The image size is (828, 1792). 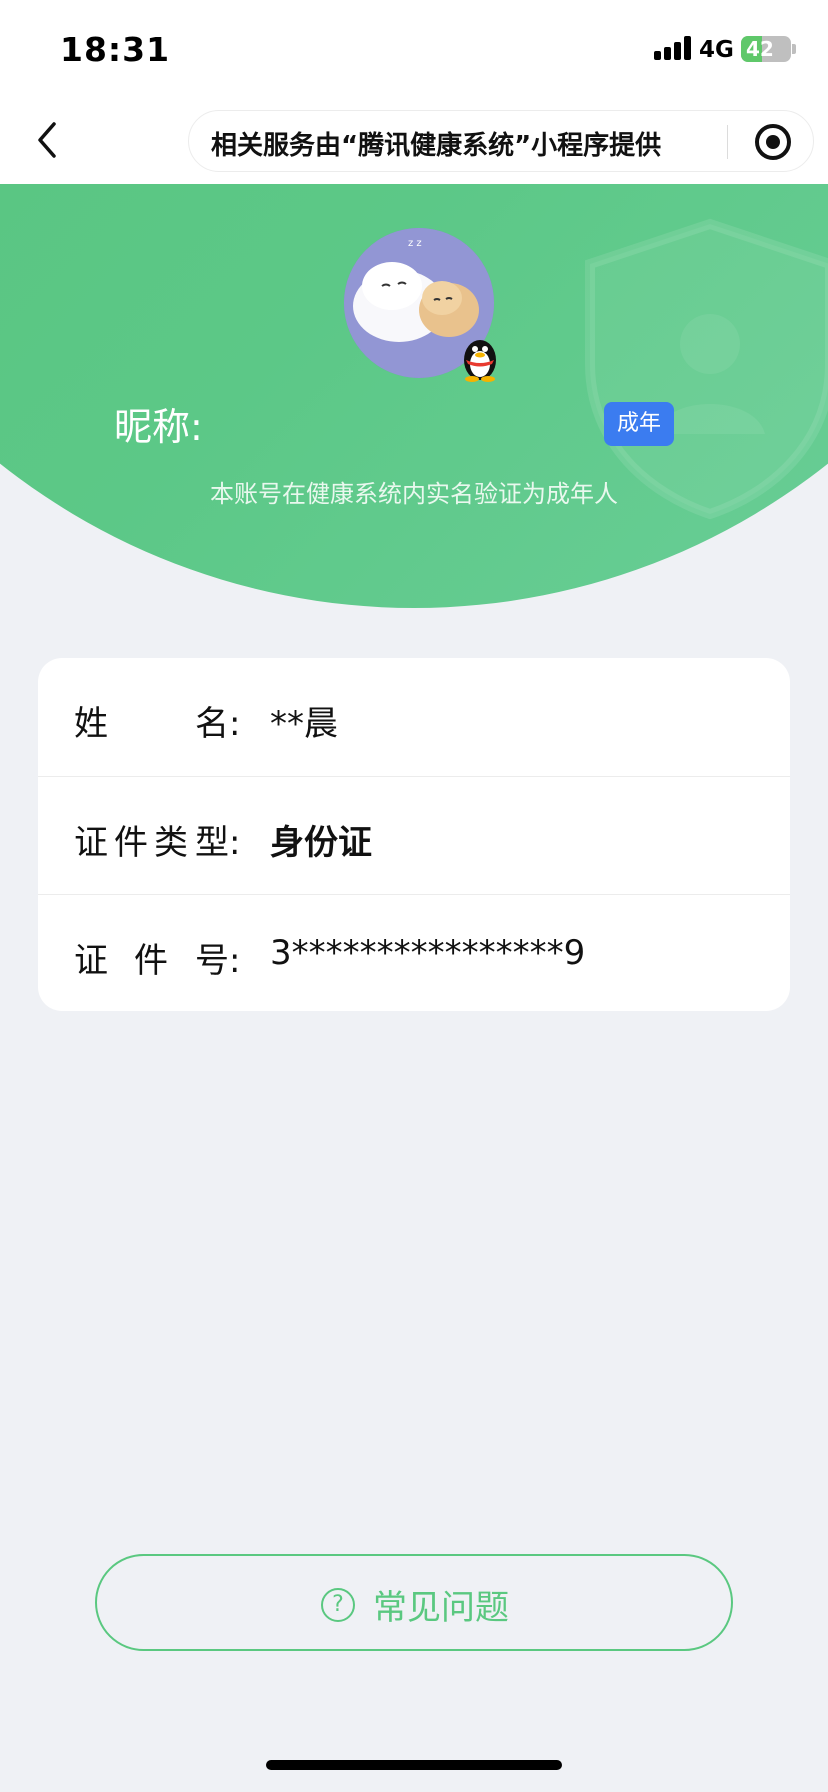 I want to click on signal-icon, so click(x=673, y=48).